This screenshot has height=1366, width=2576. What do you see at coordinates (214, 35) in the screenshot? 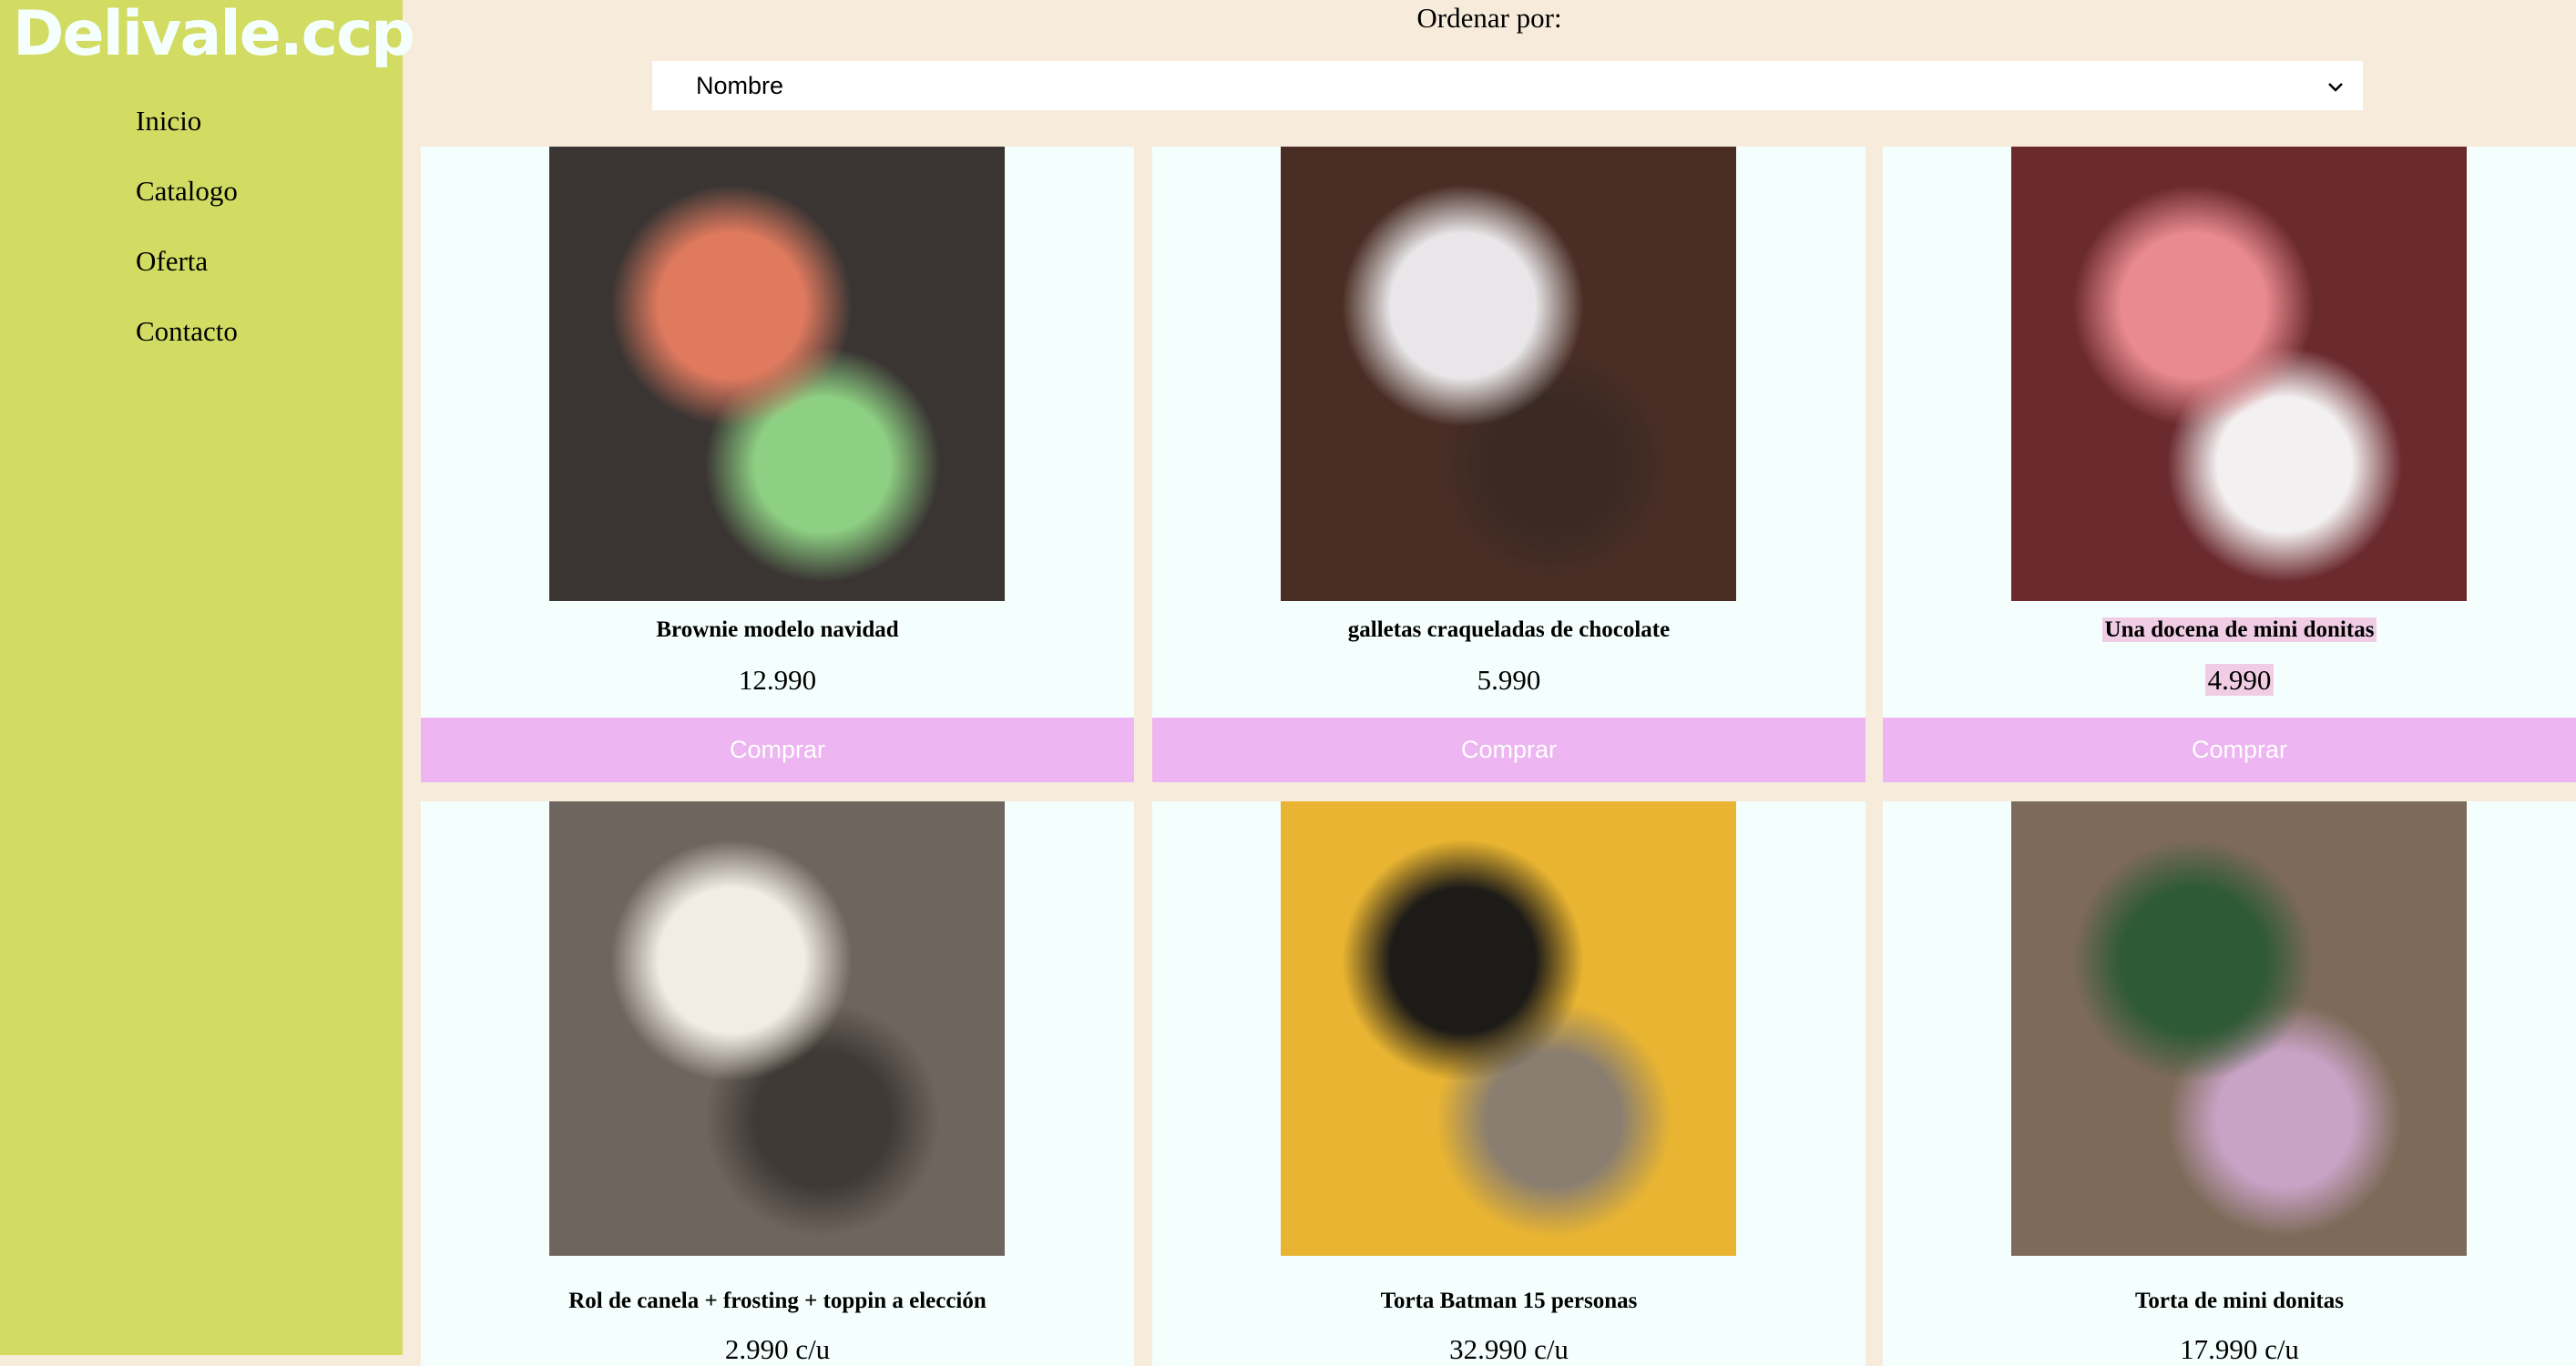
I see `brand-logo: Delivale.ccp` at bounding box center [214, 35].